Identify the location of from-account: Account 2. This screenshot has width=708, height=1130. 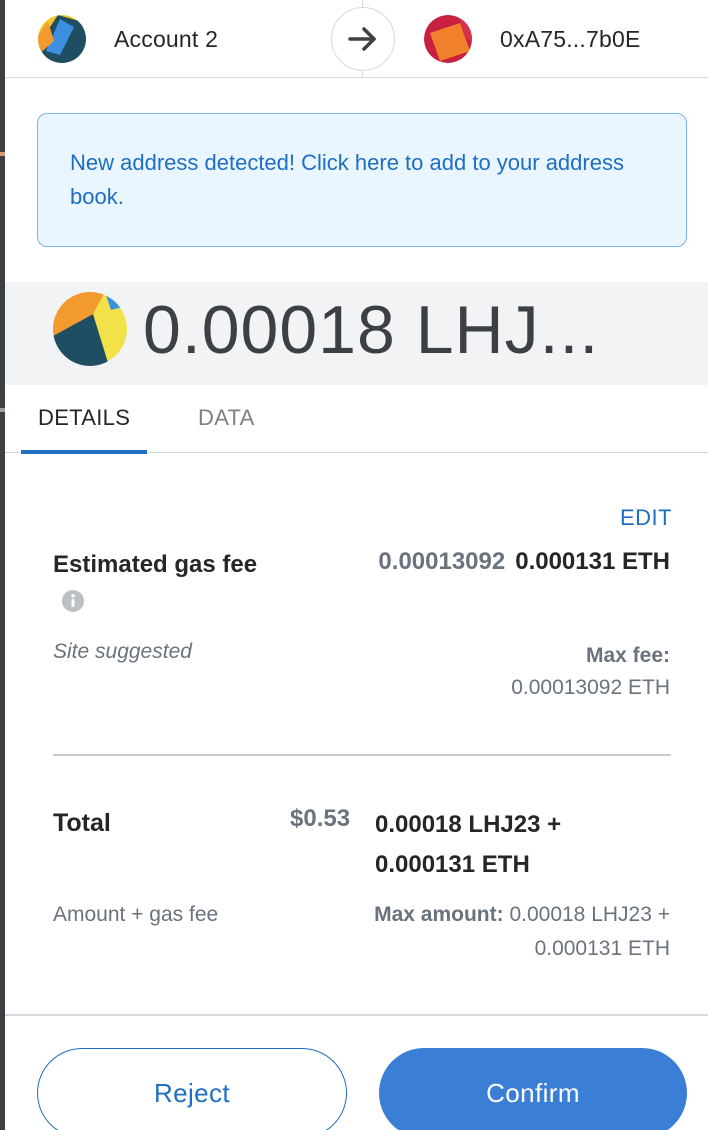
(128, 39).